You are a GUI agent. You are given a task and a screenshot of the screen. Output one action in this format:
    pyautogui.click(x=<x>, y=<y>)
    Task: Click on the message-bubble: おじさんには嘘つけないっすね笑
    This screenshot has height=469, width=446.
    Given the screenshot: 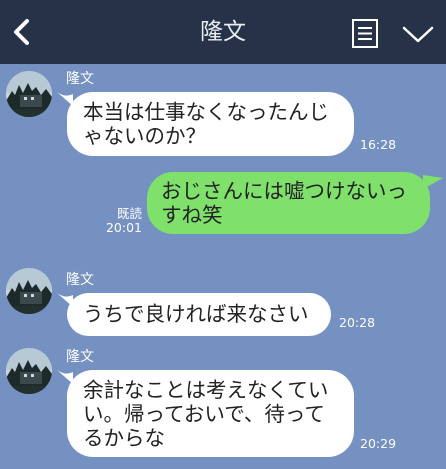 What is the action you would take?
    pyautogui.click(x=288, y=203)
    